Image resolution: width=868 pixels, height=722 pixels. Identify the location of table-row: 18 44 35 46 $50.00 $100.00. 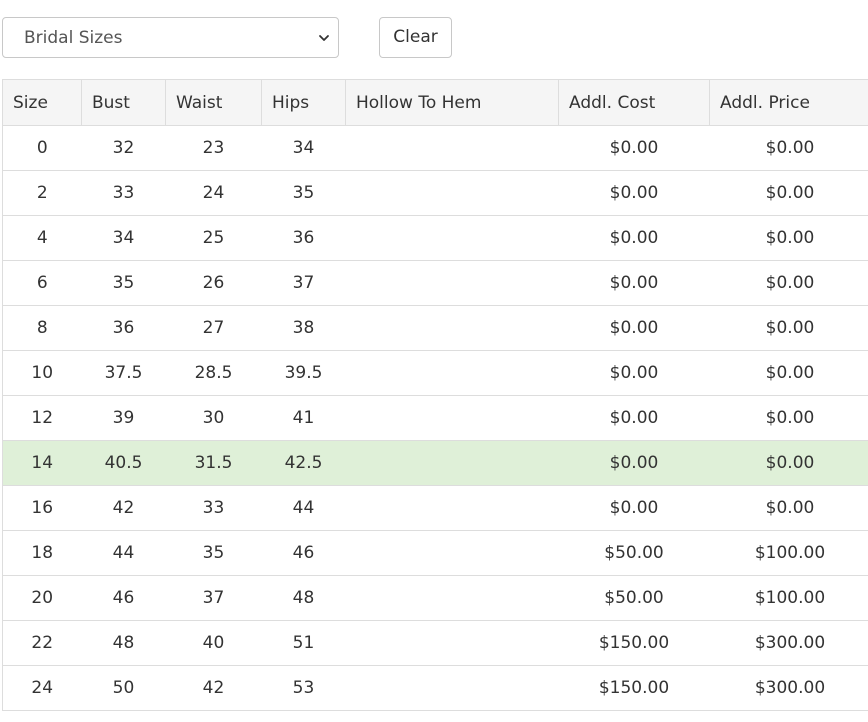
(435, 553).